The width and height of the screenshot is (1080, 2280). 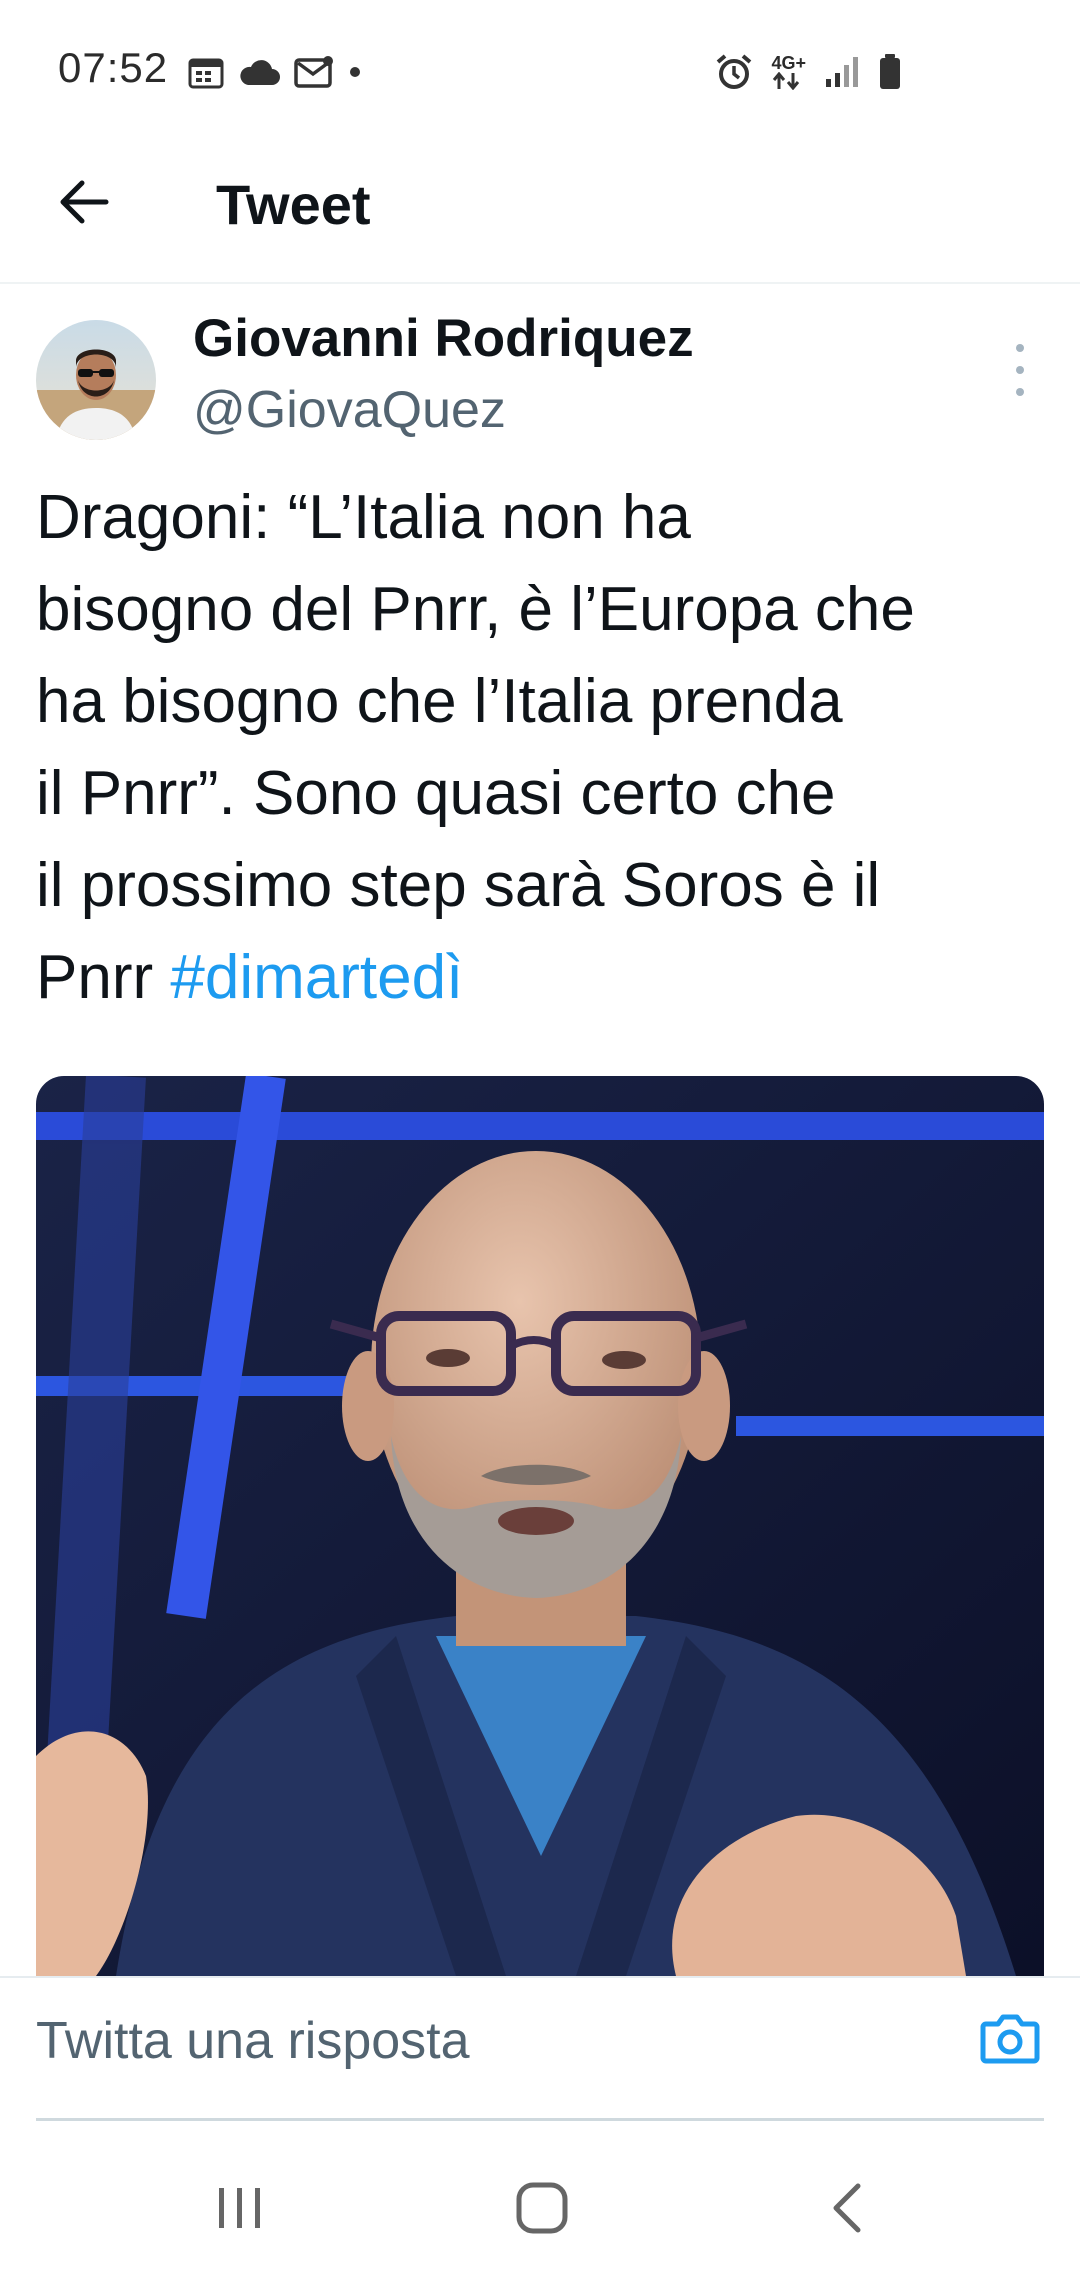 I want to click on tweet-text-line: il prossimo step sarà Soros è il, so click(x=458, y=885).